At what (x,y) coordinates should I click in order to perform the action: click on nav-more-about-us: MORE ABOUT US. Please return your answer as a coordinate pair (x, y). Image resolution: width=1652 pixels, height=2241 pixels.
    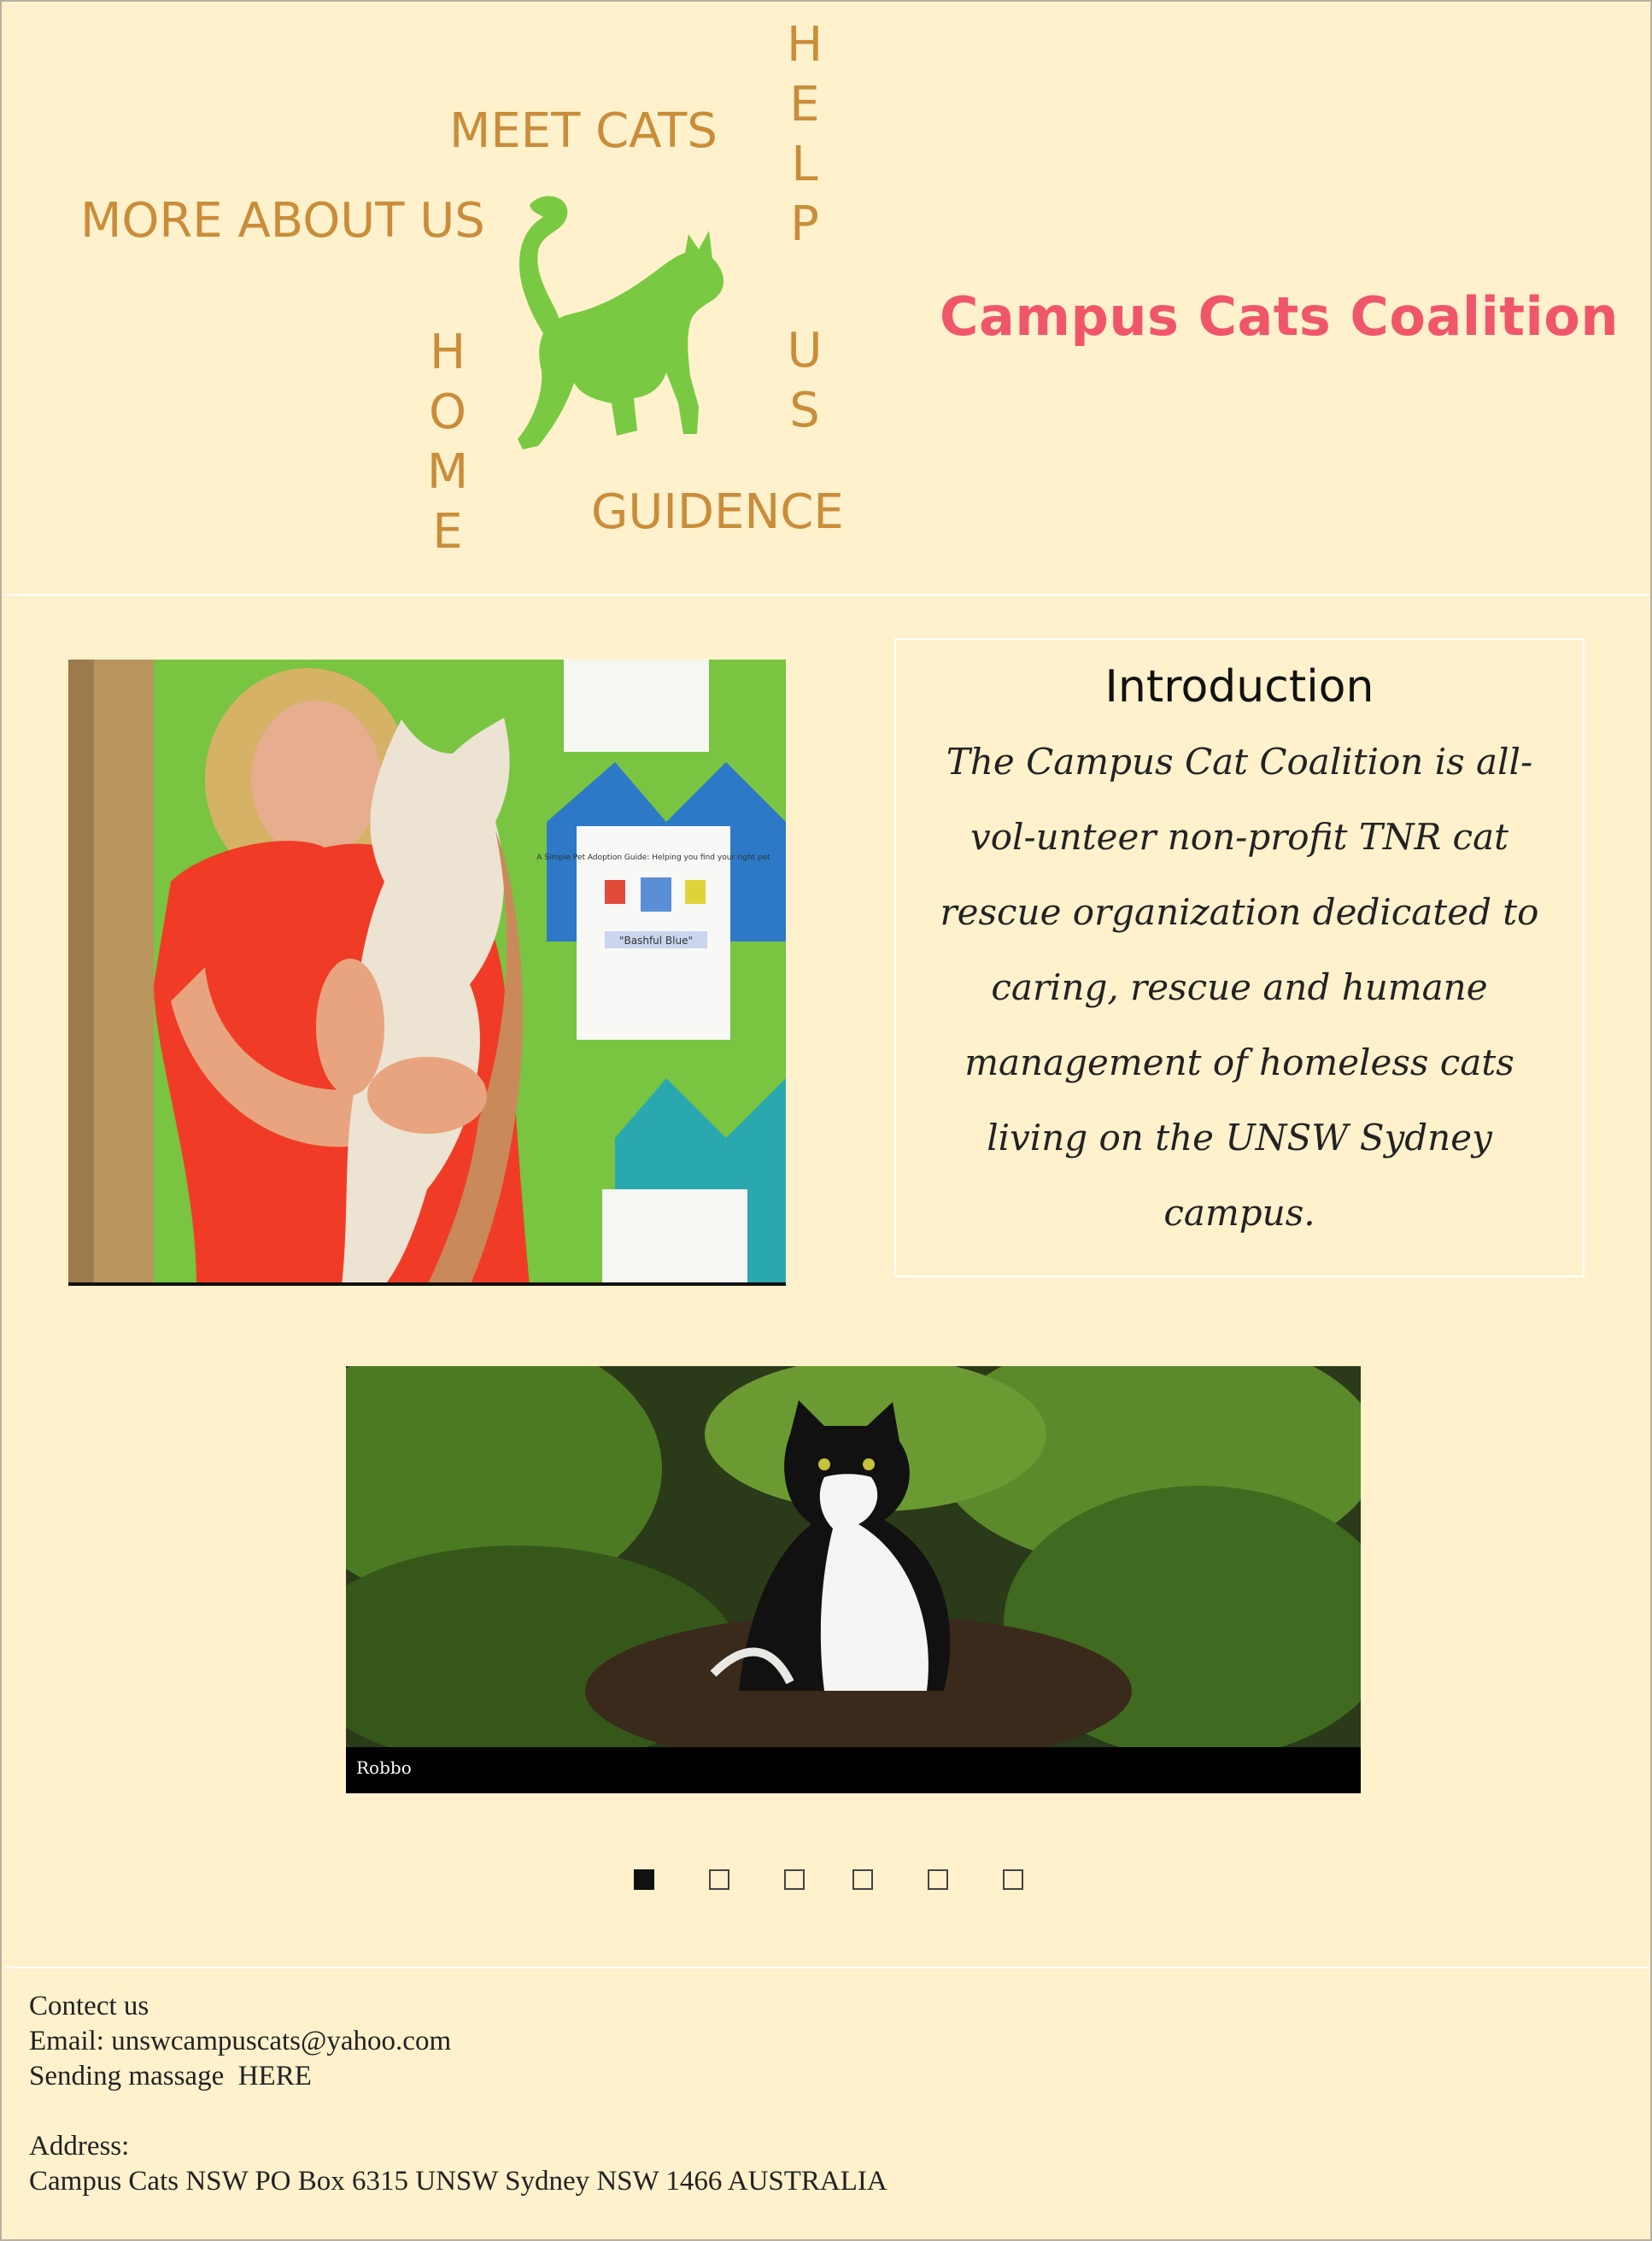
    Looking at the image, I should click on (282, 221).